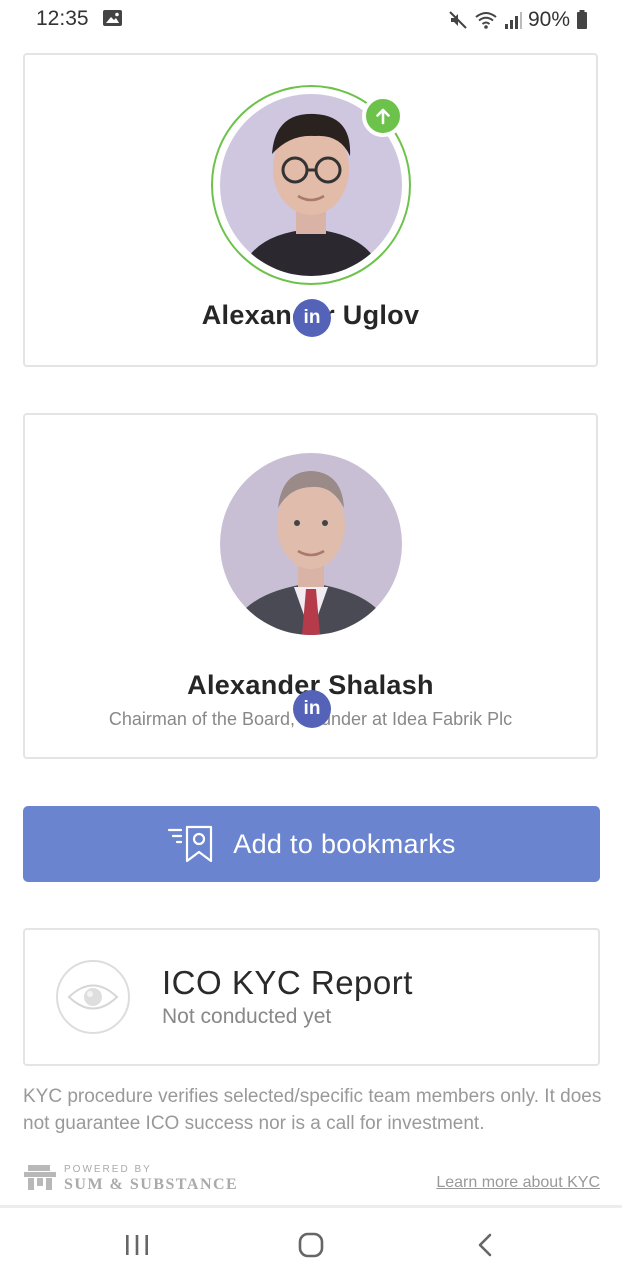 The height and width of the screenshot is (1280, 622). I want to click on signal-icon, so click(513, 20).